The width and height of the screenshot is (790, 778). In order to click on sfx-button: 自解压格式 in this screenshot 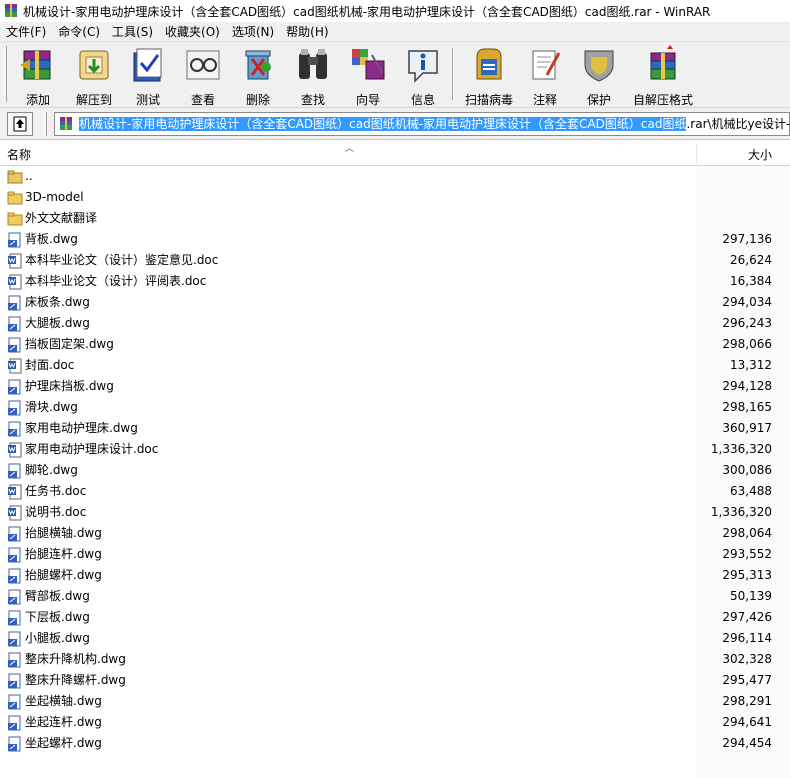, I will do `click(663, 75)`.